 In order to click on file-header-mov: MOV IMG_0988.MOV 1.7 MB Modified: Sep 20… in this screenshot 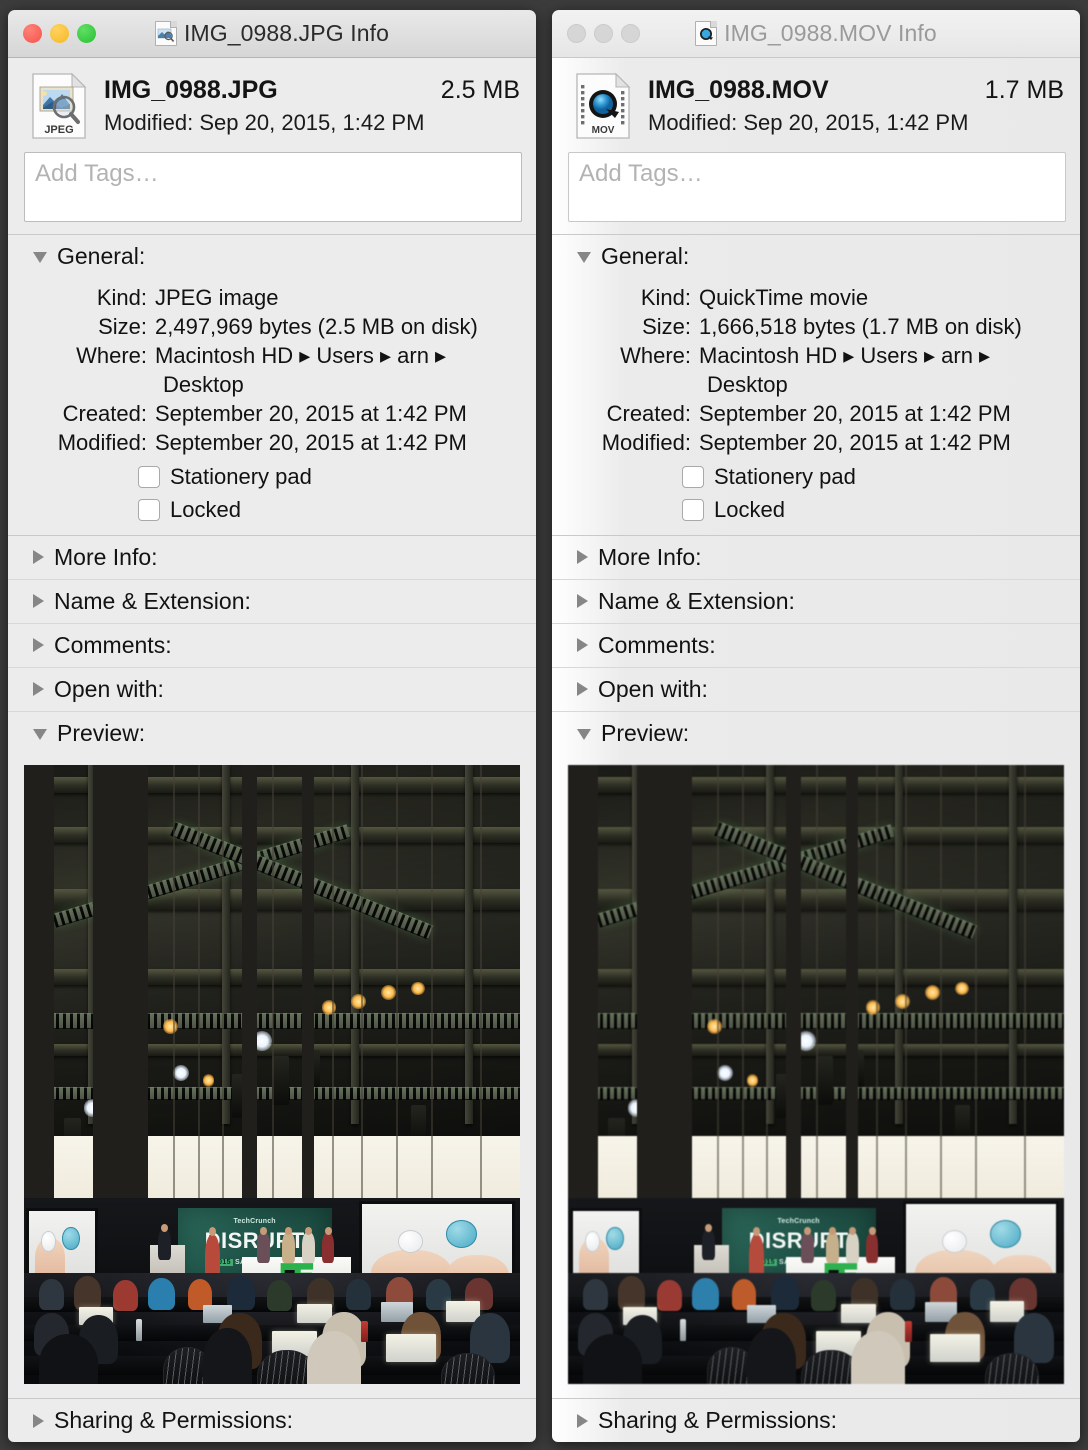, I will do `click(816, 105)`.